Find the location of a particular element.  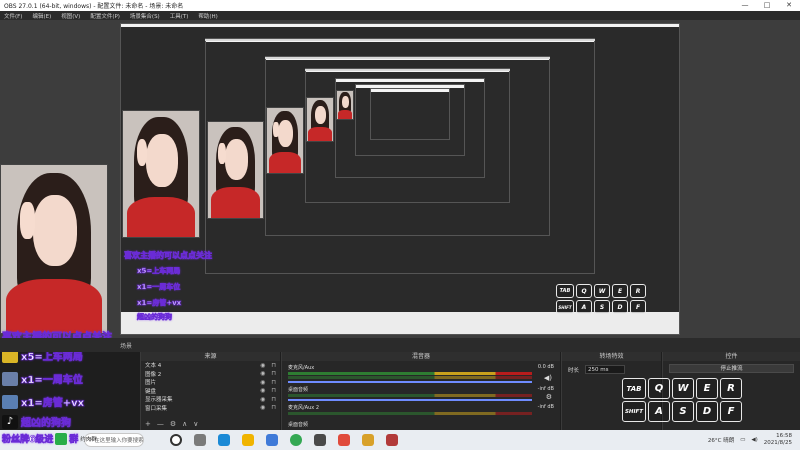

key-f: F is located at coordinates (638, 307).